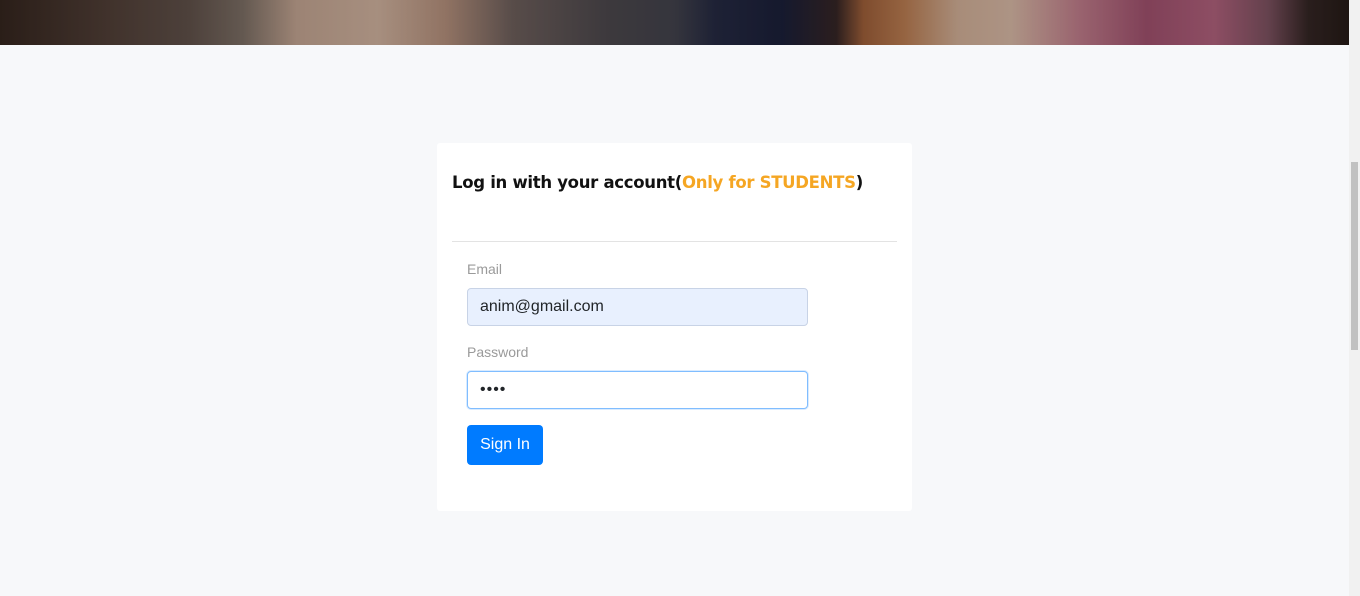 This screenshot has height=596, width=1360. Describe the element at coordinates (674, 22) in the screenshot. I see `hero-banner-image` at that location.